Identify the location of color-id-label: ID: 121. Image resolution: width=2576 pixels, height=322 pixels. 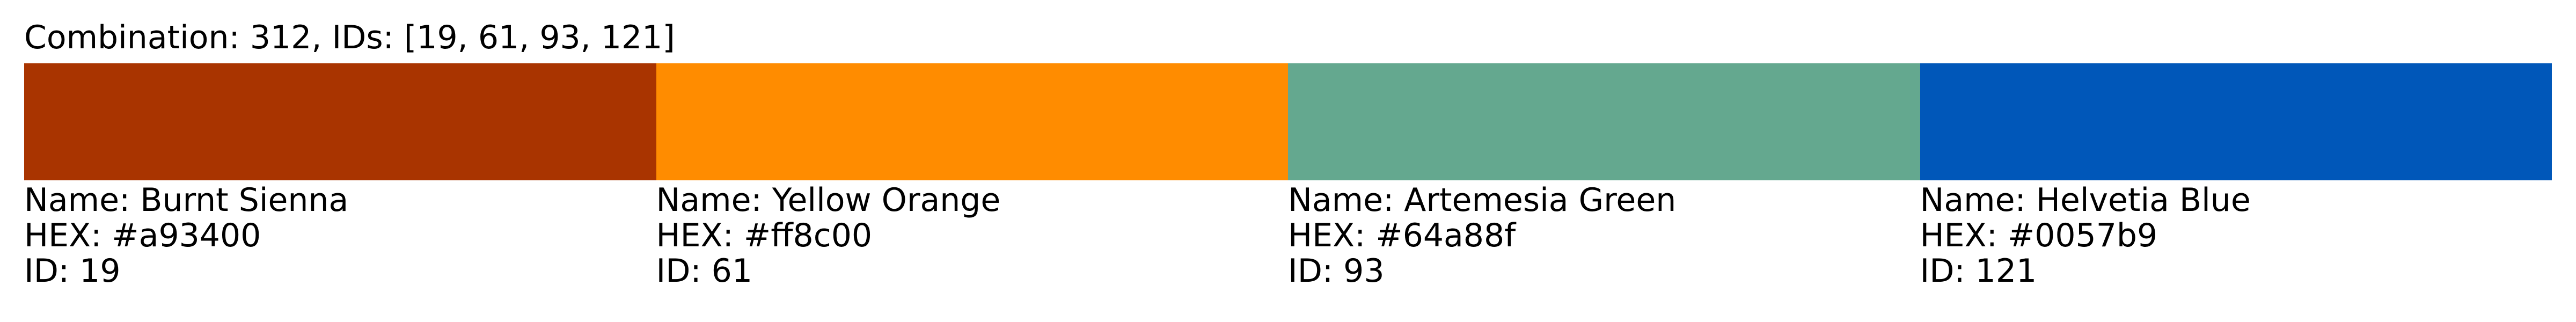
(1978, 271).